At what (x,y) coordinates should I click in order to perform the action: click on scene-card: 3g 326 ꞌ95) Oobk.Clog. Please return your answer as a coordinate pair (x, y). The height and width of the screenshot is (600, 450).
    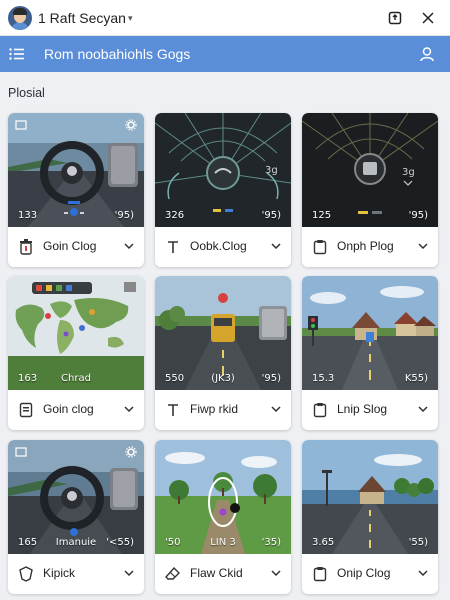
    Looking at the image, I should click on (223, 190).